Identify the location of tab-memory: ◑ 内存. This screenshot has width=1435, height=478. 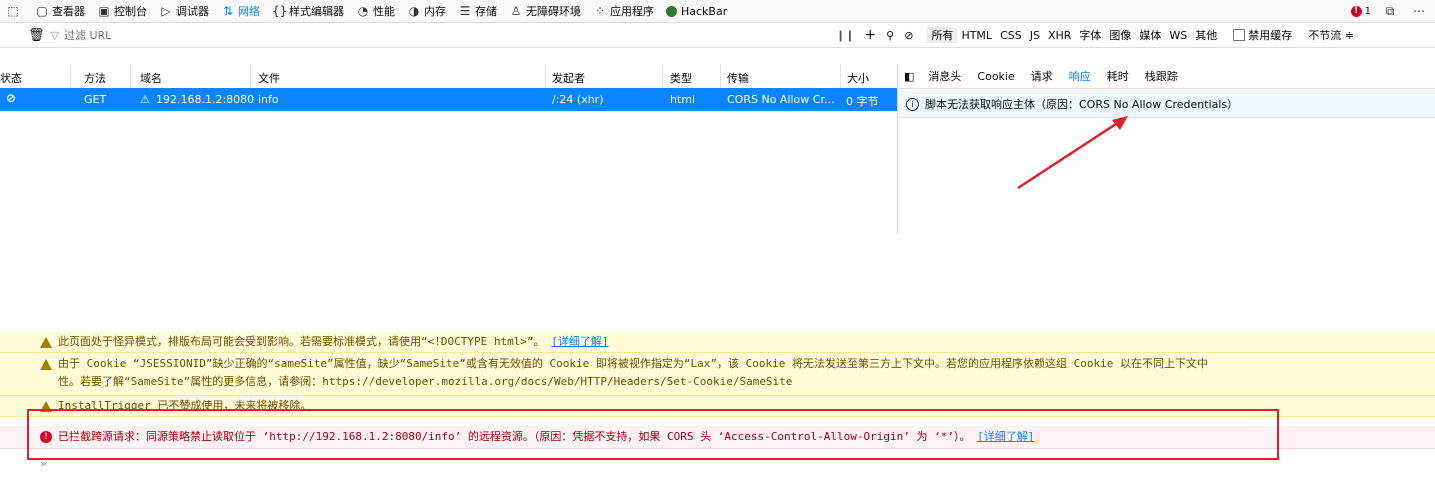
(426, 11).